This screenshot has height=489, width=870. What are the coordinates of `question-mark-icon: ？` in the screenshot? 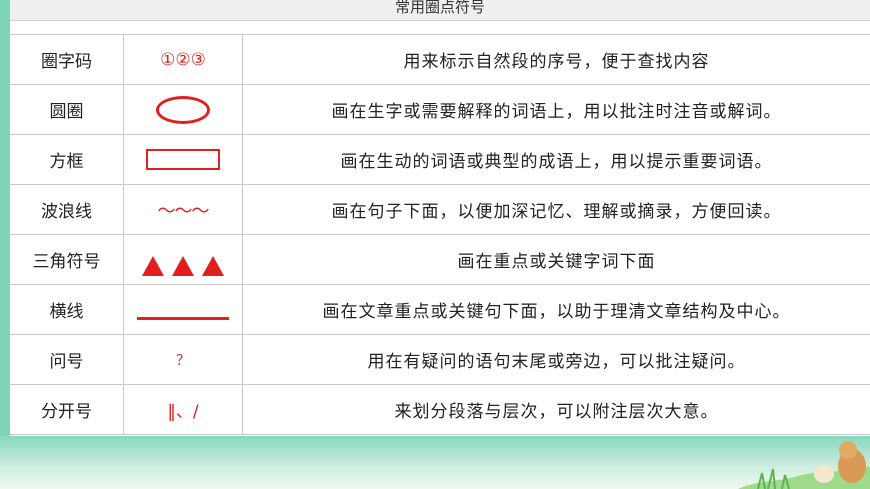 It's located at (183, 359).